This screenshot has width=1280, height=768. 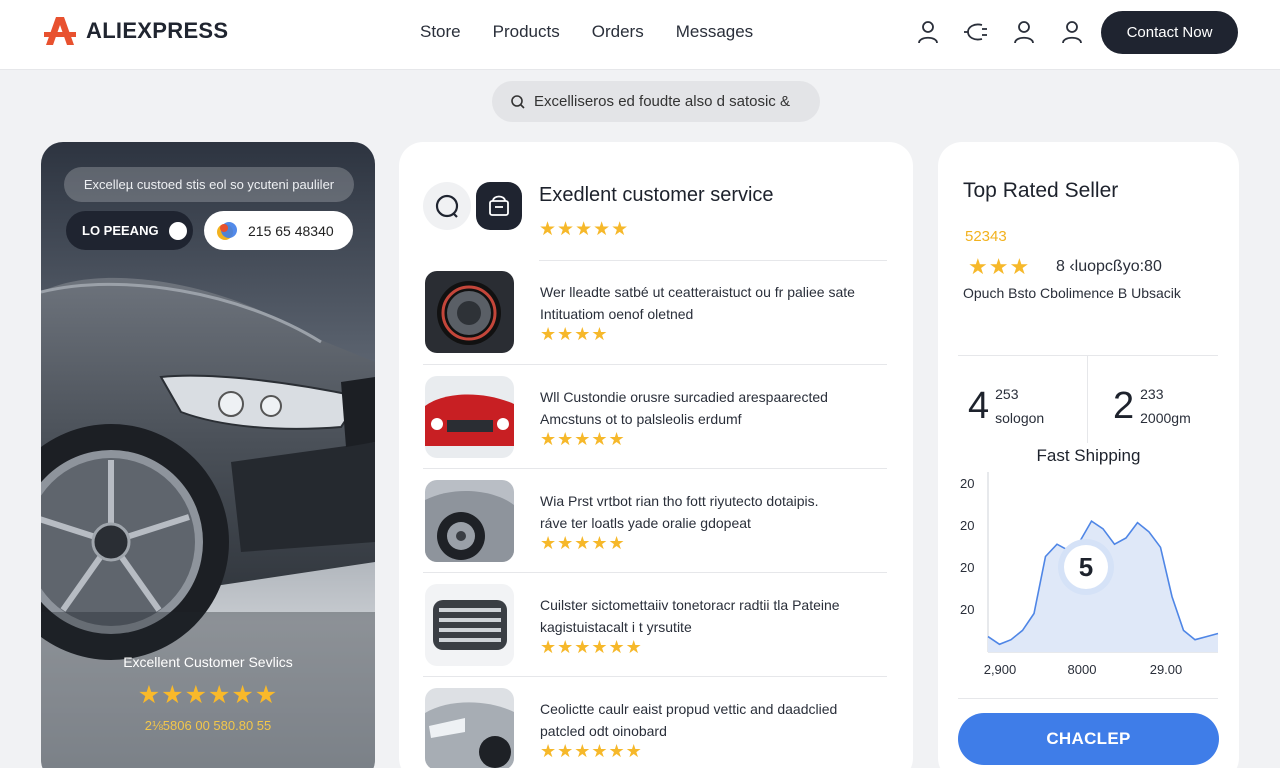 What do you see at coordinates (1041, 190) in the screenshot?
I see `seller-title: Top Rated Seller` at bounding box center [1041, 190].